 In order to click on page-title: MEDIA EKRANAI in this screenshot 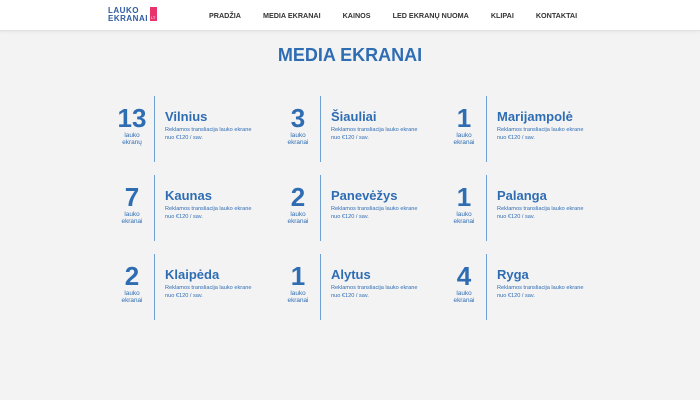, I will do `click(350, 55)`.